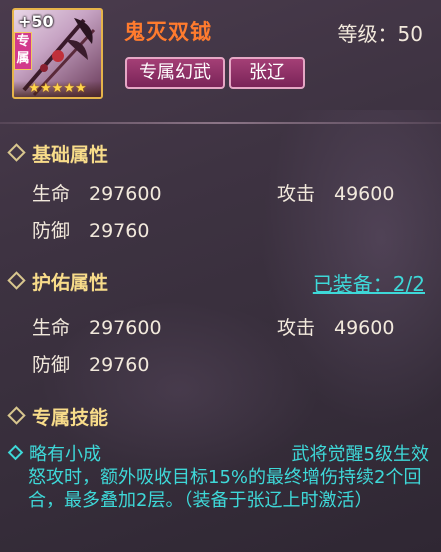  Describe the element at coordinates (175, 73) in the screenshot. I see `tag-exclusive-weapon: 专属幻武` at that location.